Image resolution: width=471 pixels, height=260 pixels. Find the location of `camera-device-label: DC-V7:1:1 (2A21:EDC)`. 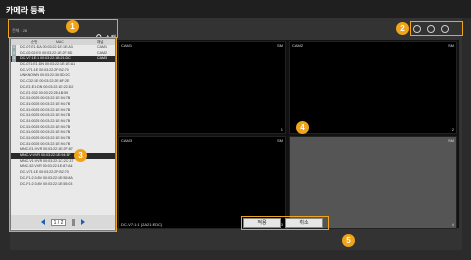

camera-device-label: DC-V7:1:1 (2A21:EDC) is located at coordinates (142, 224).